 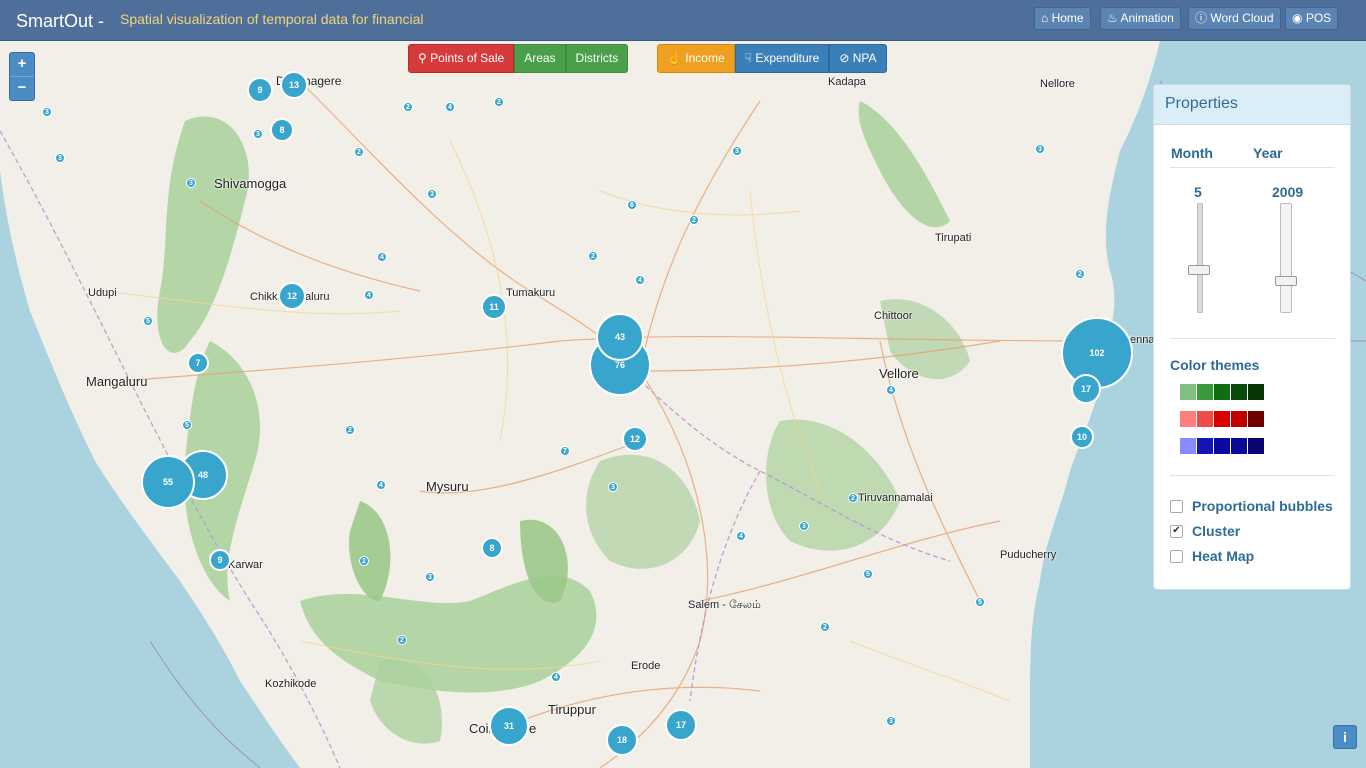 I want to click on areas-button: Areas, so click(x=540, y=58).